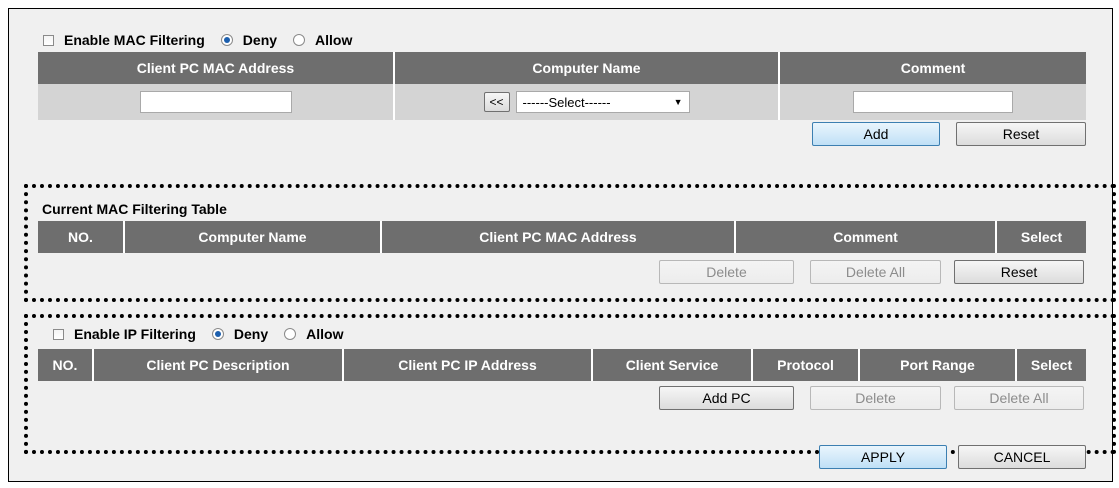 The height and width of the screenshot is (488, 1119). I want to click on ip-filter-enable-checkbox, so click(58, 334).